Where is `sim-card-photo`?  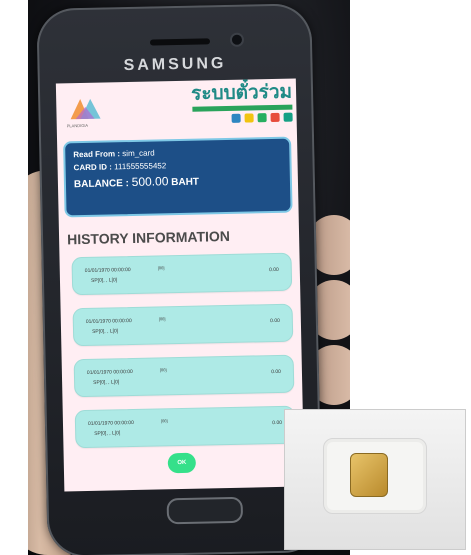 sim-card-photo is located at coordinates (375, 479).